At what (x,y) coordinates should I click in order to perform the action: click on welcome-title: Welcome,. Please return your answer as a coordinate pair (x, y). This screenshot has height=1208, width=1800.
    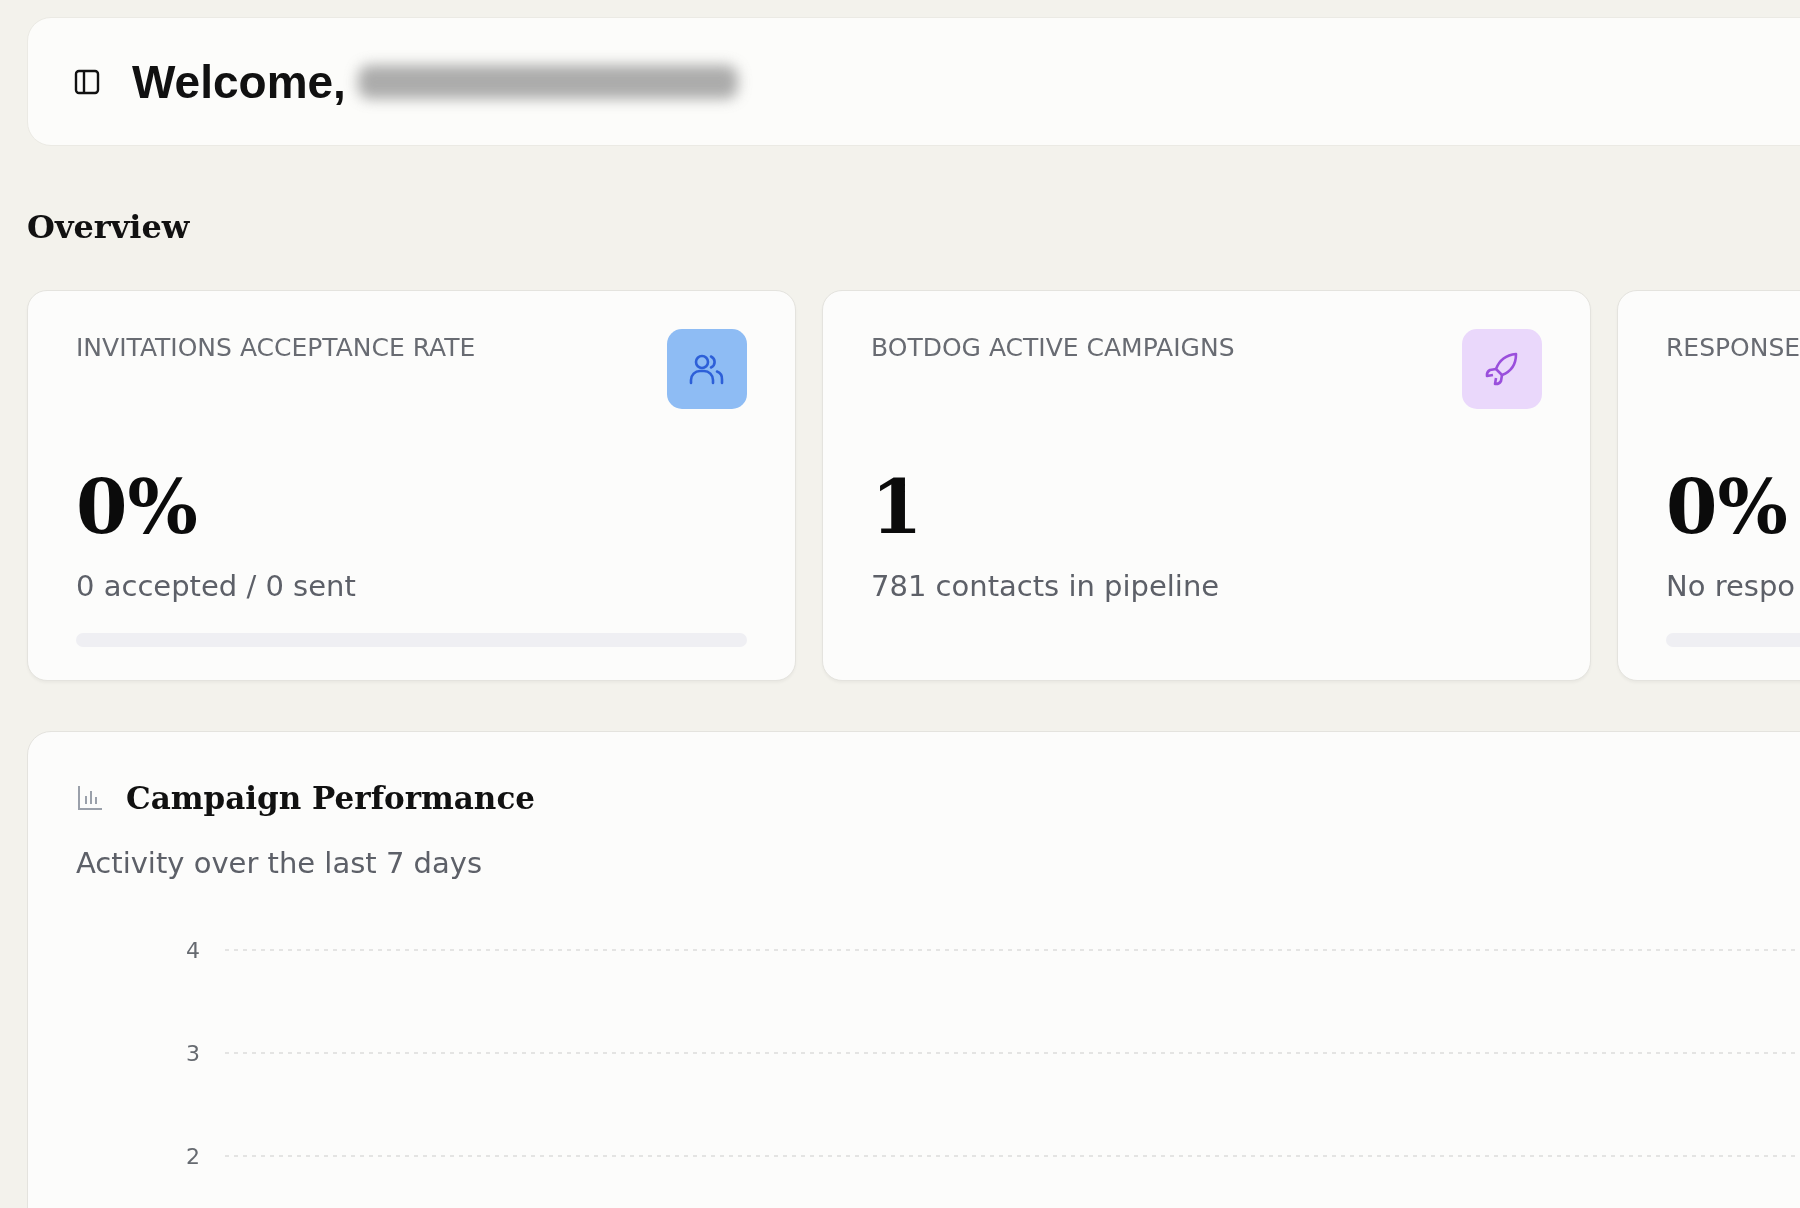
    Looking at the image, I should click on (239, 81).